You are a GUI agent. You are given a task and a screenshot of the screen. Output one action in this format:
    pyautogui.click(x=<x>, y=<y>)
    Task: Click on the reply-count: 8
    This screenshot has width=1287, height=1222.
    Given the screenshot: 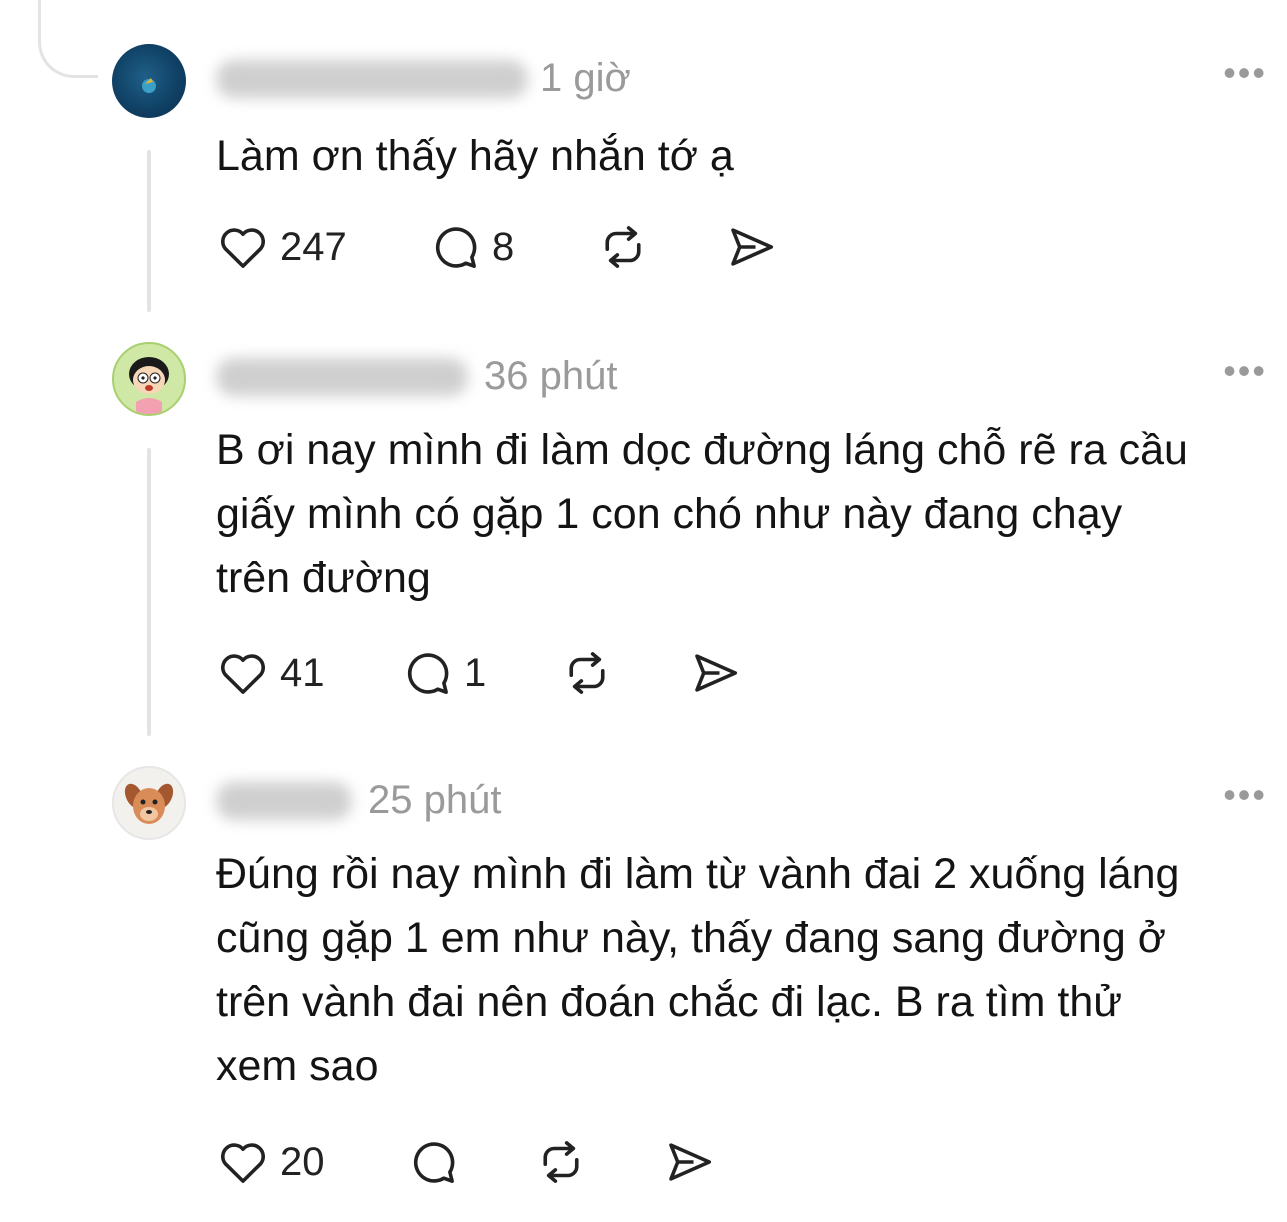 What is the action you would take?
    pyautogui.click(x=503, y=246)
    